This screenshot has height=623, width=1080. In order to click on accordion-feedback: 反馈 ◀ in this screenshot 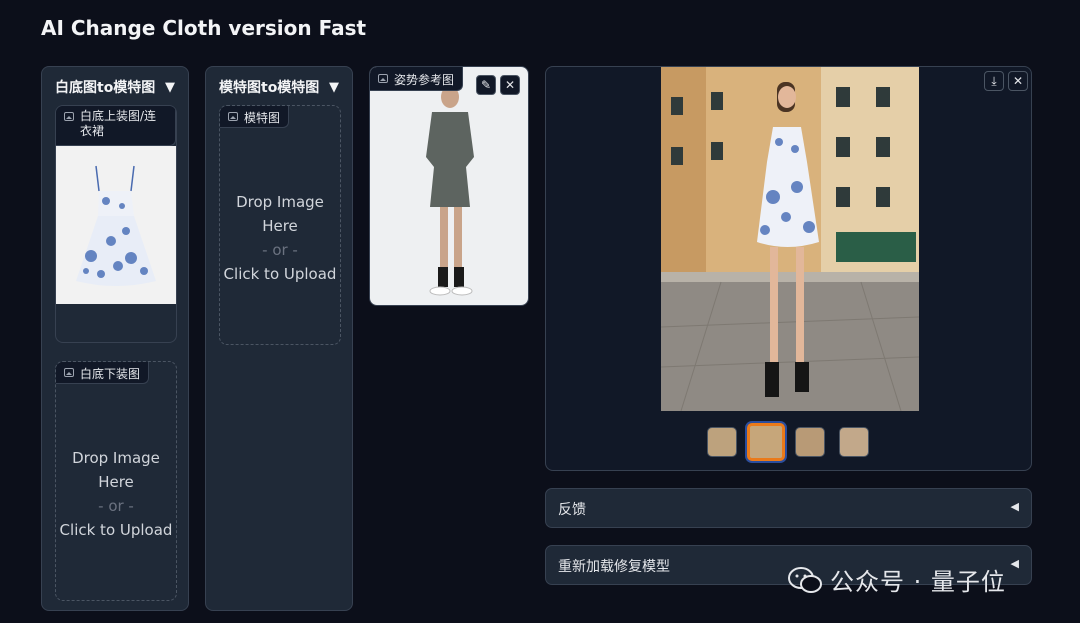, I will do `click(788, 508)`.